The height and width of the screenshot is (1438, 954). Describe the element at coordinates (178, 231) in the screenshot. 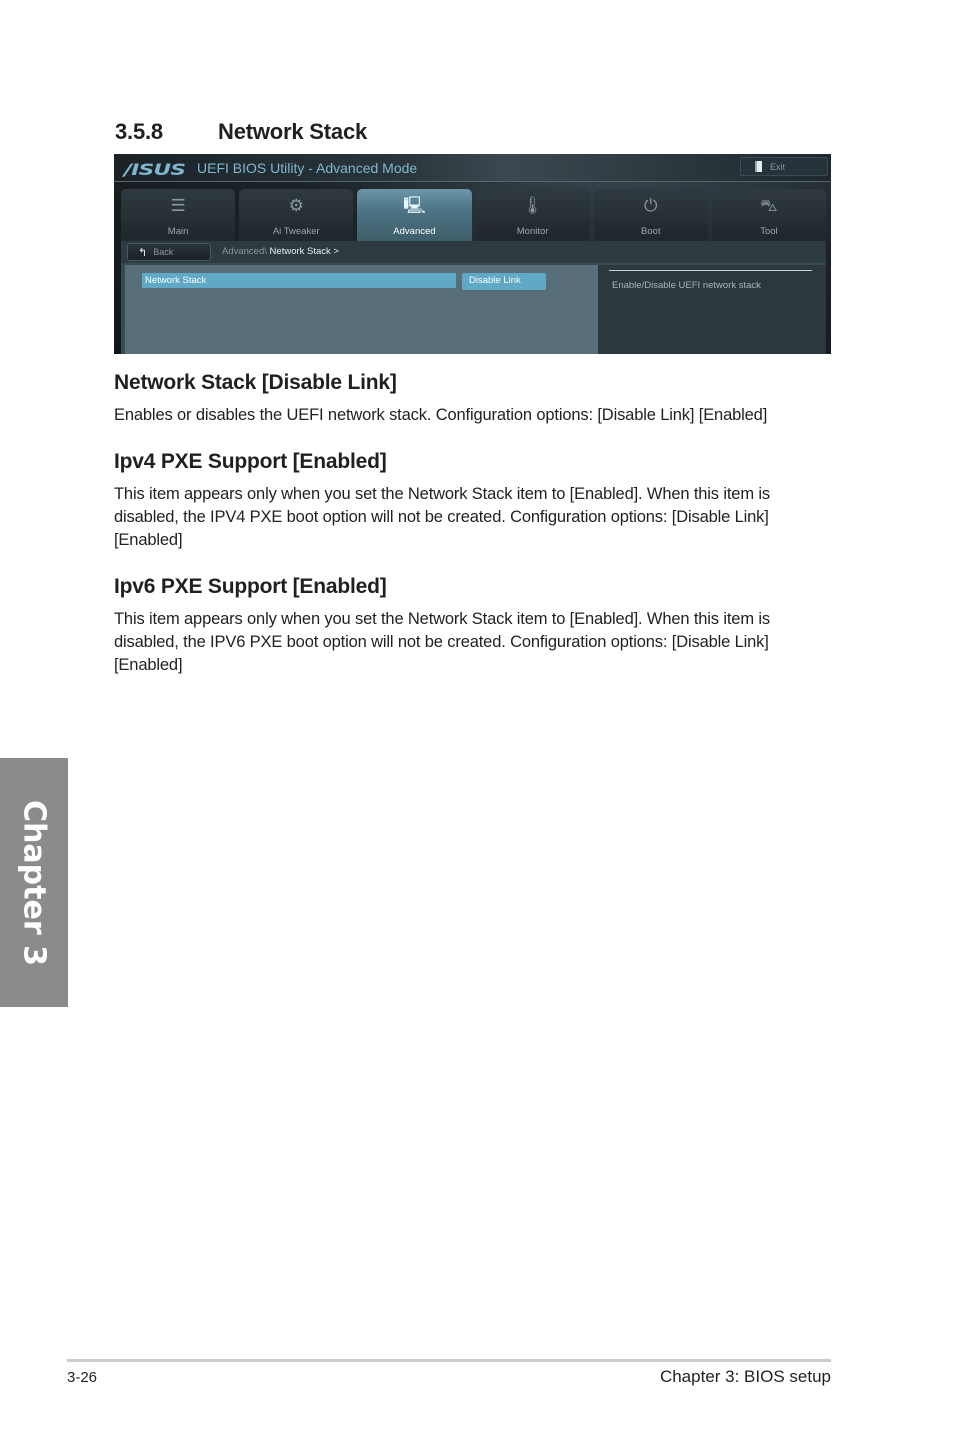

I see `tab-label: Main` at that location.